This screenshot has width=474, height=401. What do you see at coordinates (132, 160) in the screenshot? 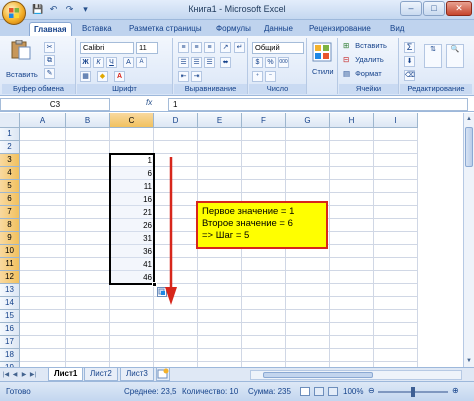
I see `cell-value: 1` at bounding box center [132, 160].